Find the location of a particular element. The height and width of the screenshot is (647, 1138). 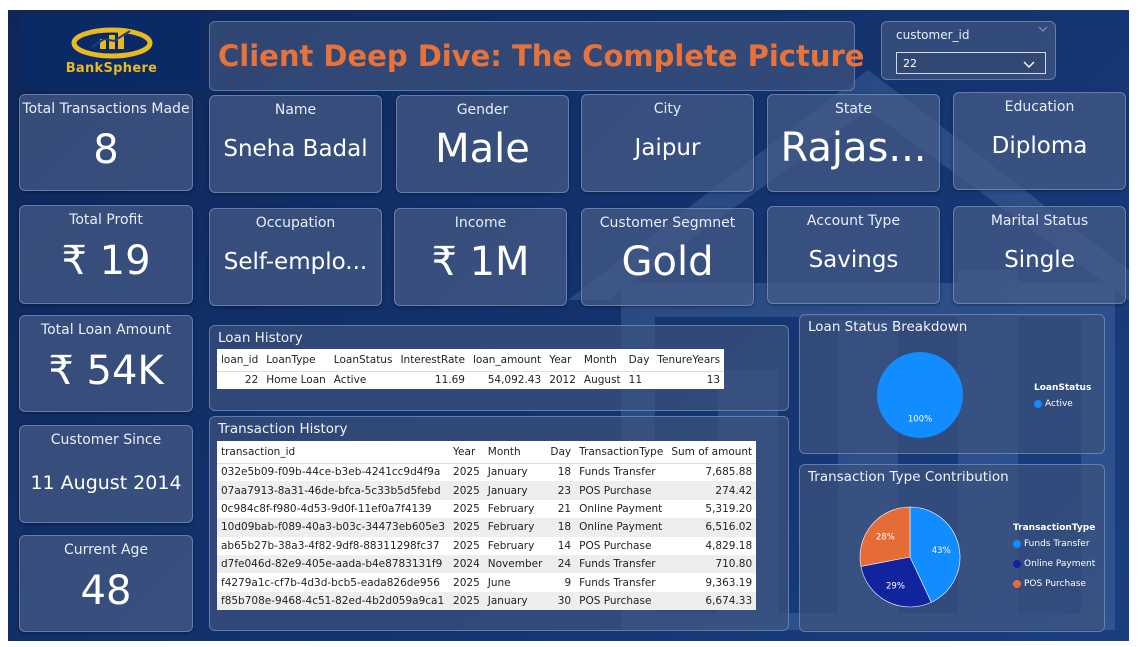

card-value: Sneha Badal is located at coordinates (295, 149).